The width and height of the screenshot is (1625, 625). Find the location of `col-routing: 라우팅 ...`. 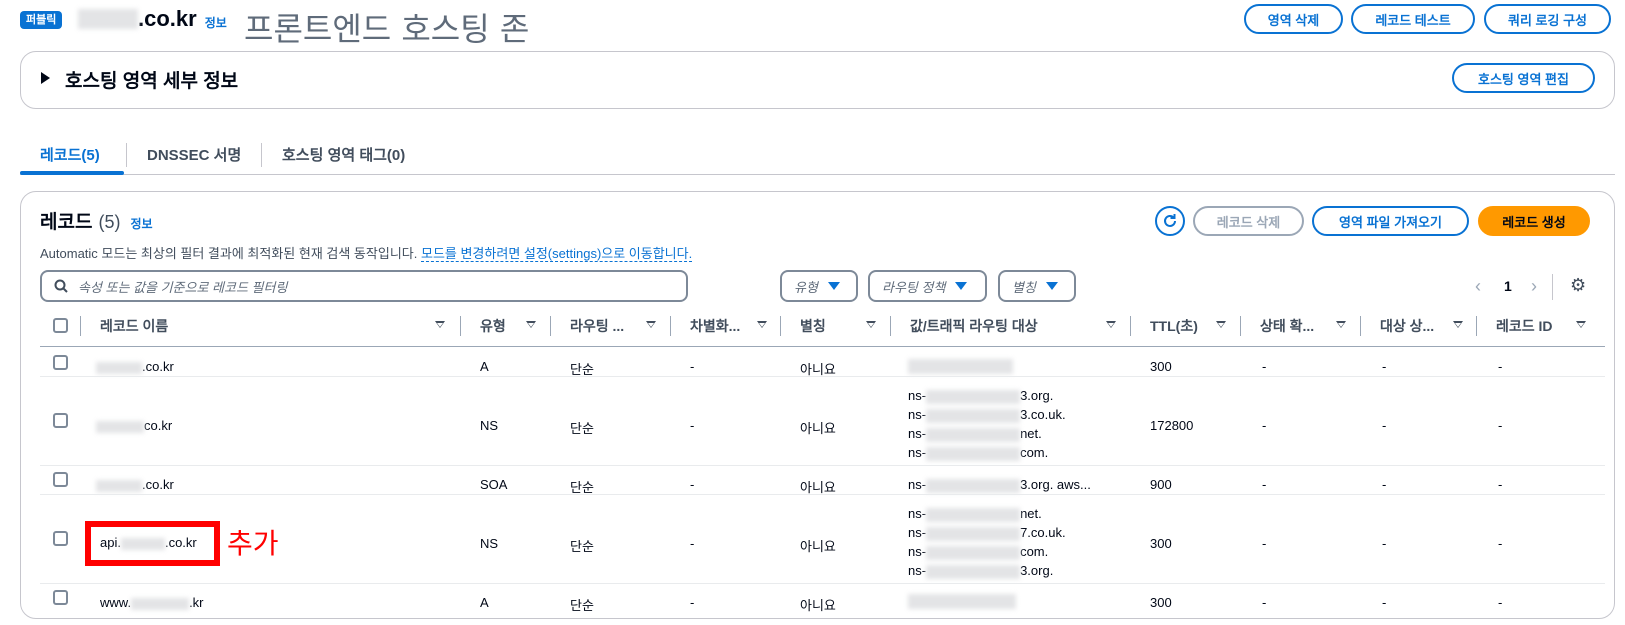

col-routing: 라우팅 ... is located at coordinates (597, 326).